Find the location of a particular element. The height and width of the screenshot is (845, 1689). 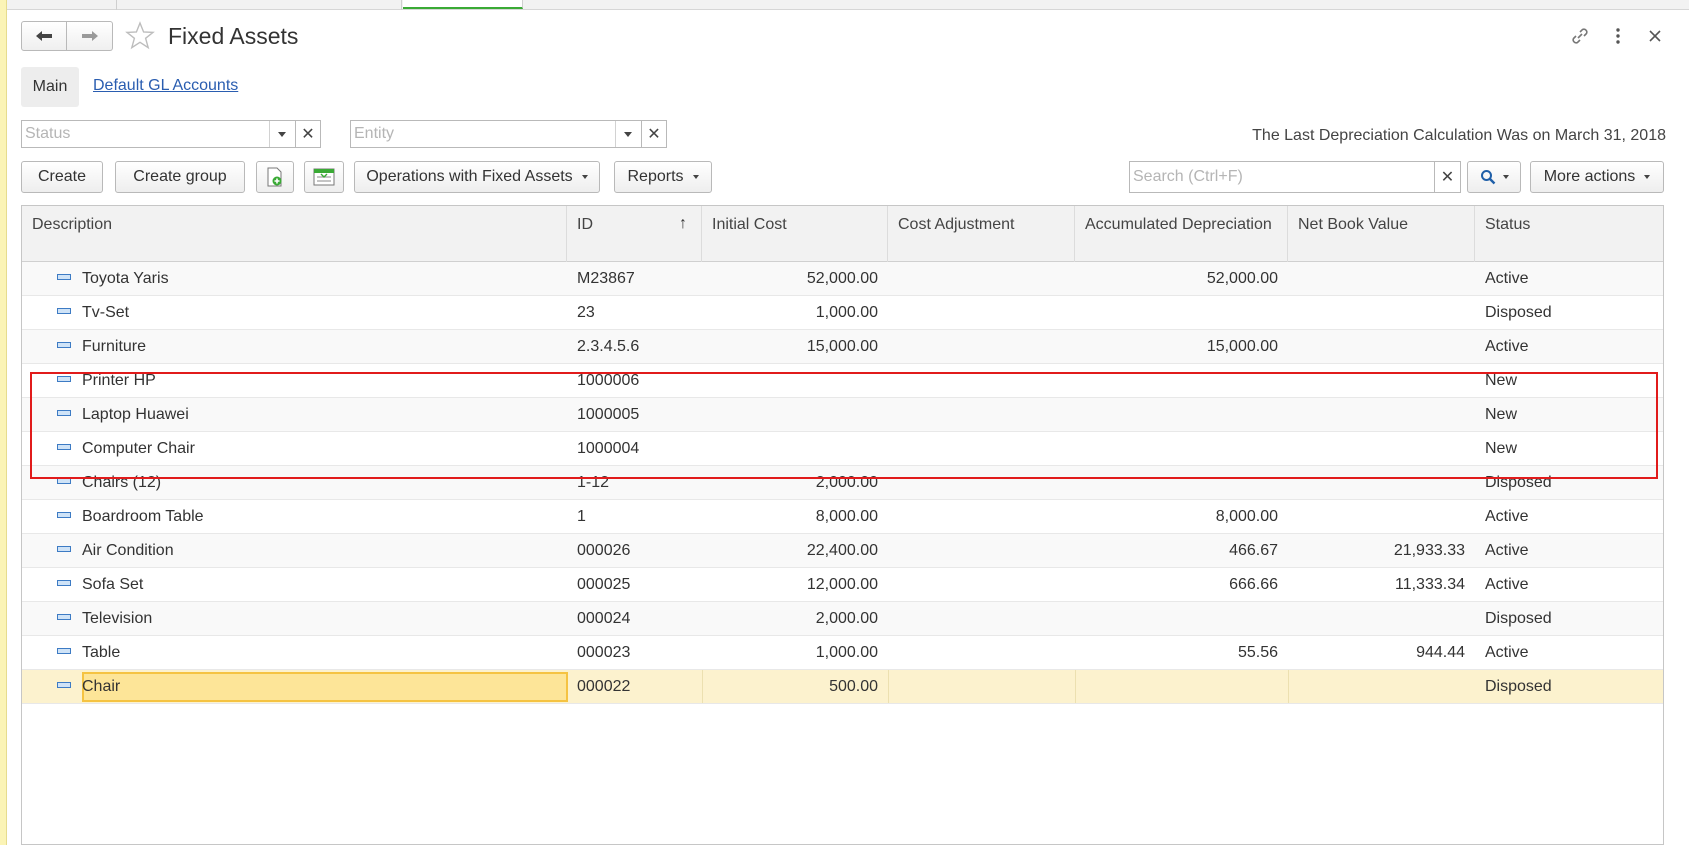

cell-id: 23 is located at coordinates (586, 312).